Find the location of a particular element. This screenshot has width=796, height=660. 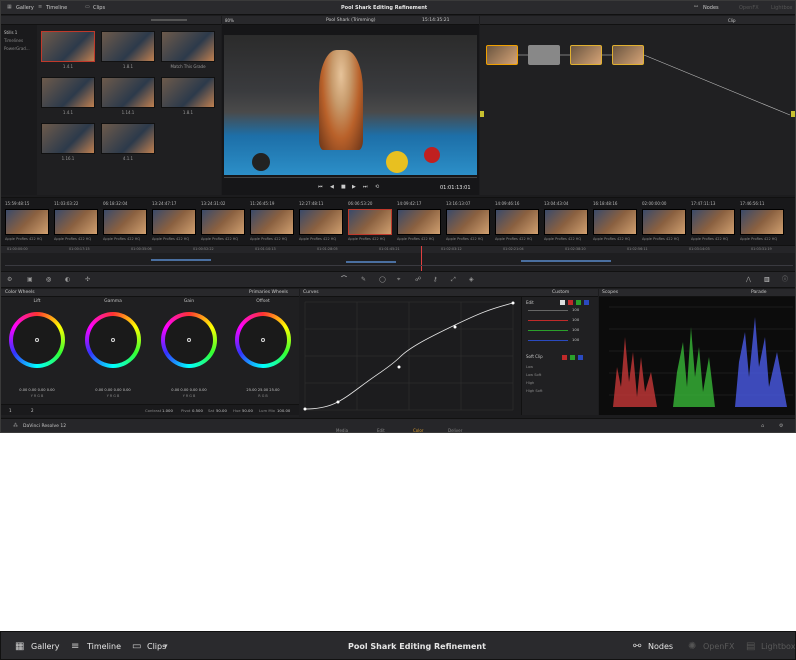

sizing-icon: ⤢ is located at coordinates (453, 280).